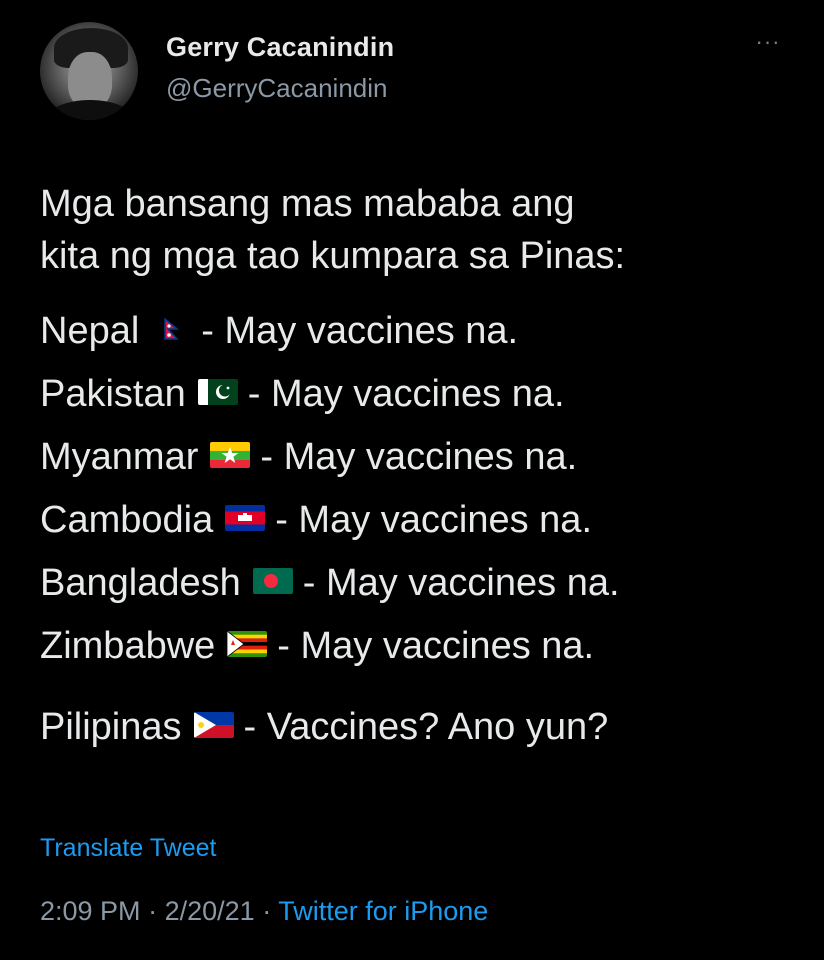  I want to click on cambodia-flag-icon, so click(245, 517).